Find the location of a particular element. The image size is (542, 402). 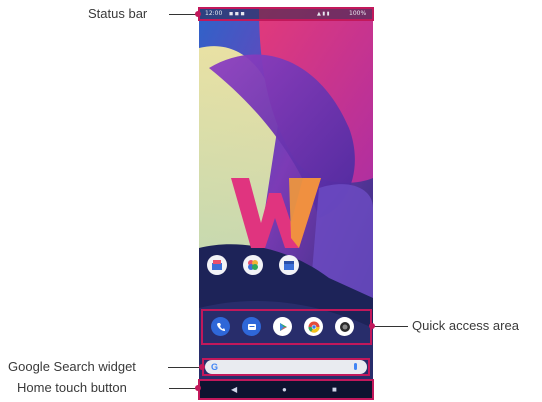

store-icon is located at coordinates (217, 265).